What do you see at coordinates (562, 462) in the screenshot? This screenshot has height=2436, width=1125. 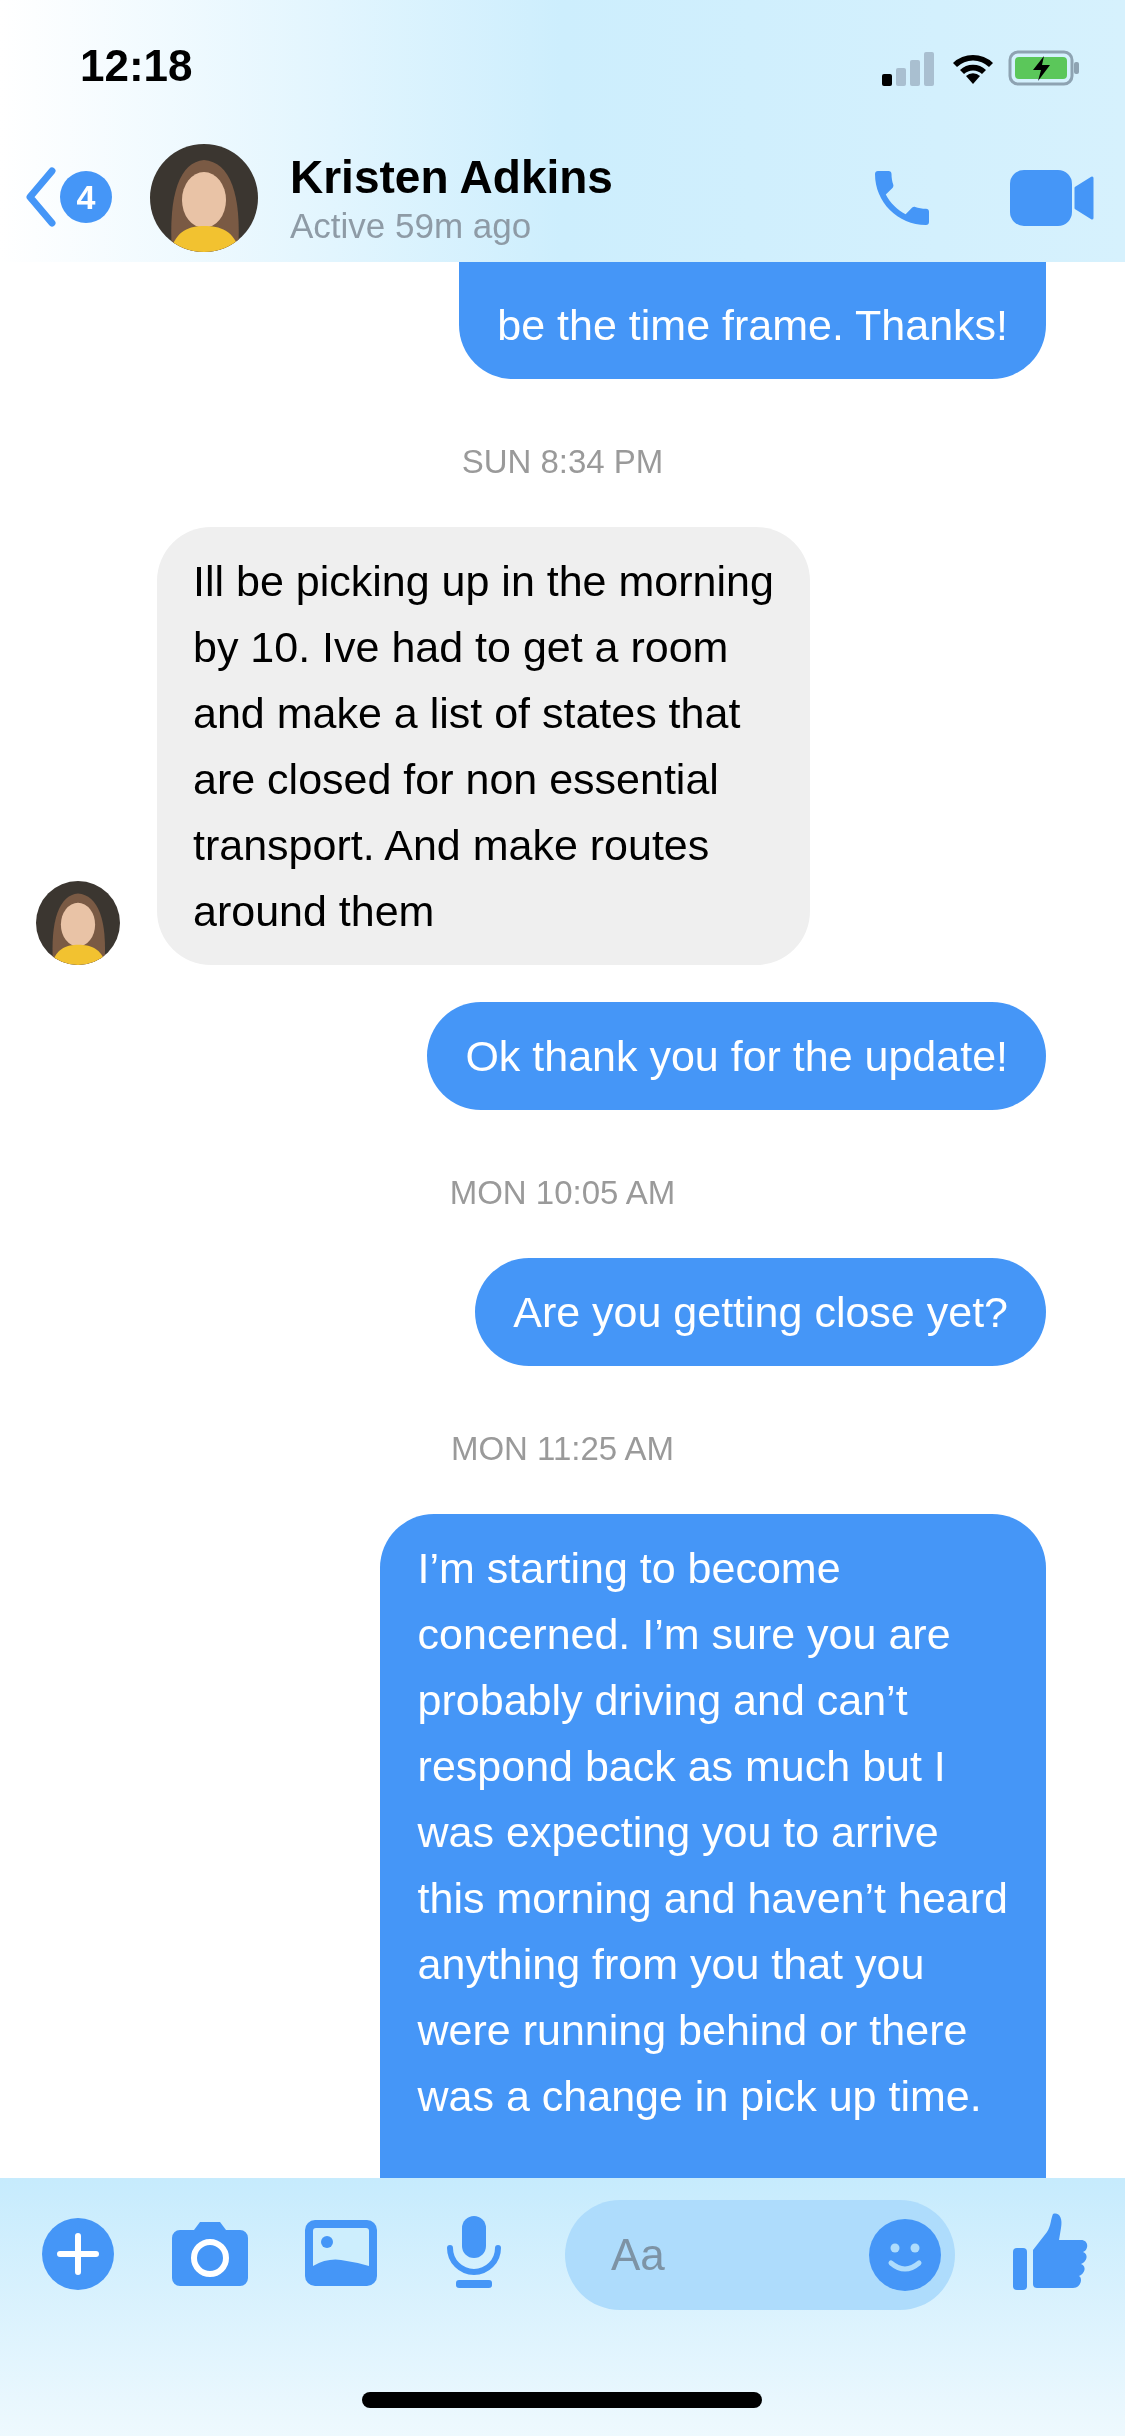 I see `timestamp: SUN 8:34 PM` at bounding box center [562, 462].